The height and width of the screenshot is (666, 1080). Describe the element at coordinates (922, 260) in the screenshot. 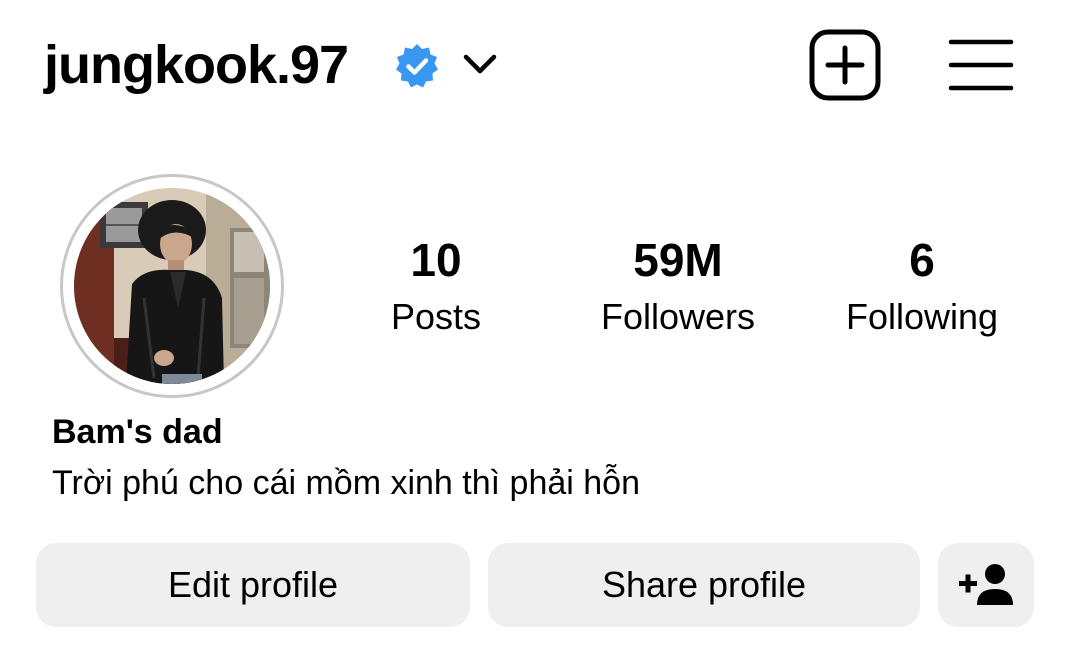

I see `following-count: 6` at that location.